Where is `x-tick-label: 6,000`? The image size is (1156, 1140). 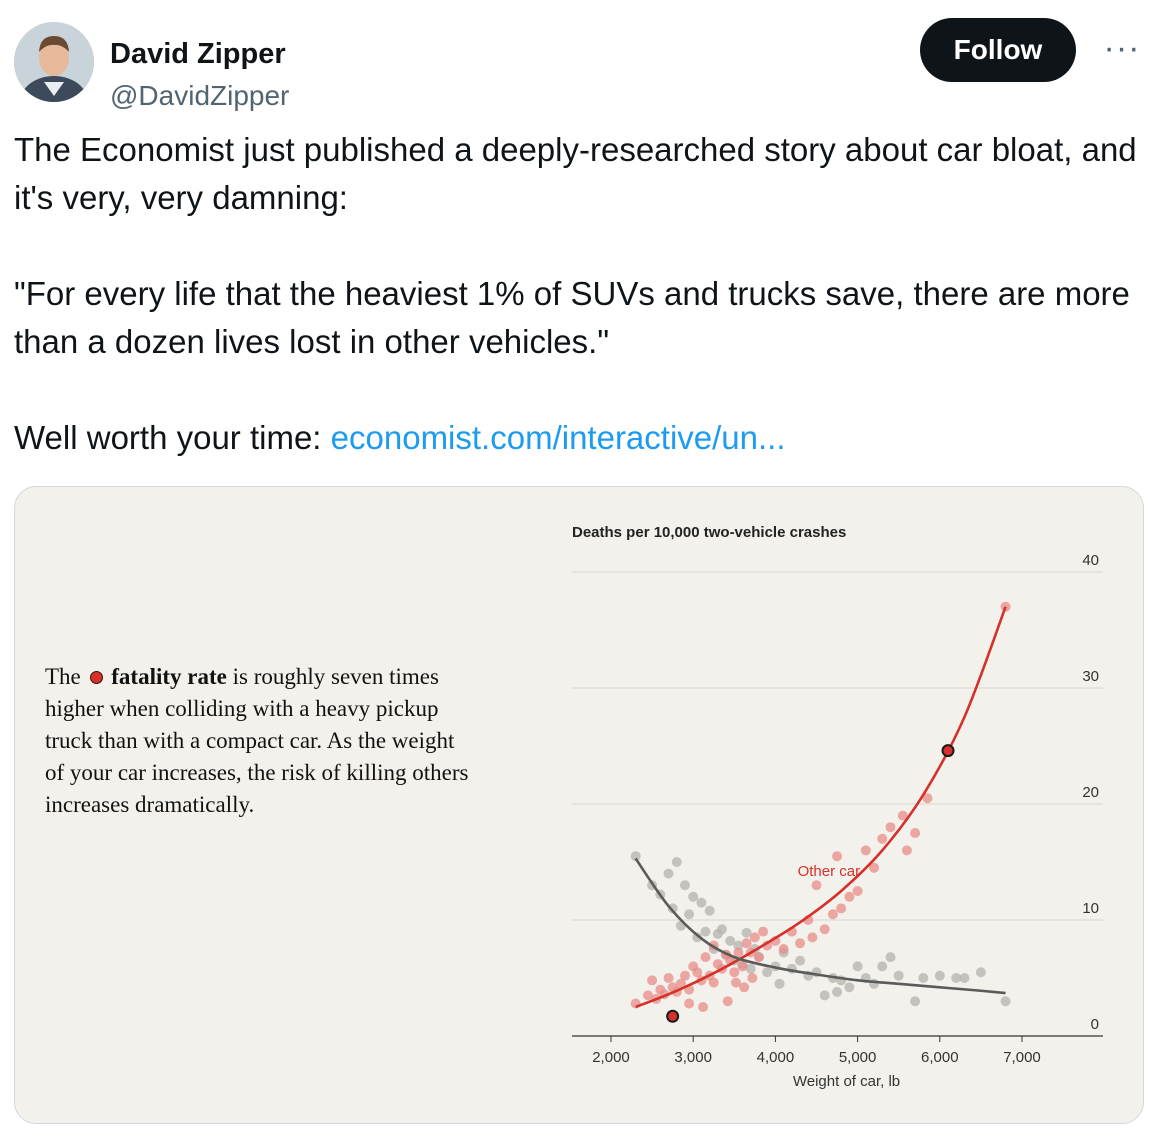 x-tick-label: 6,000 is located at coordinates (940, 1057).